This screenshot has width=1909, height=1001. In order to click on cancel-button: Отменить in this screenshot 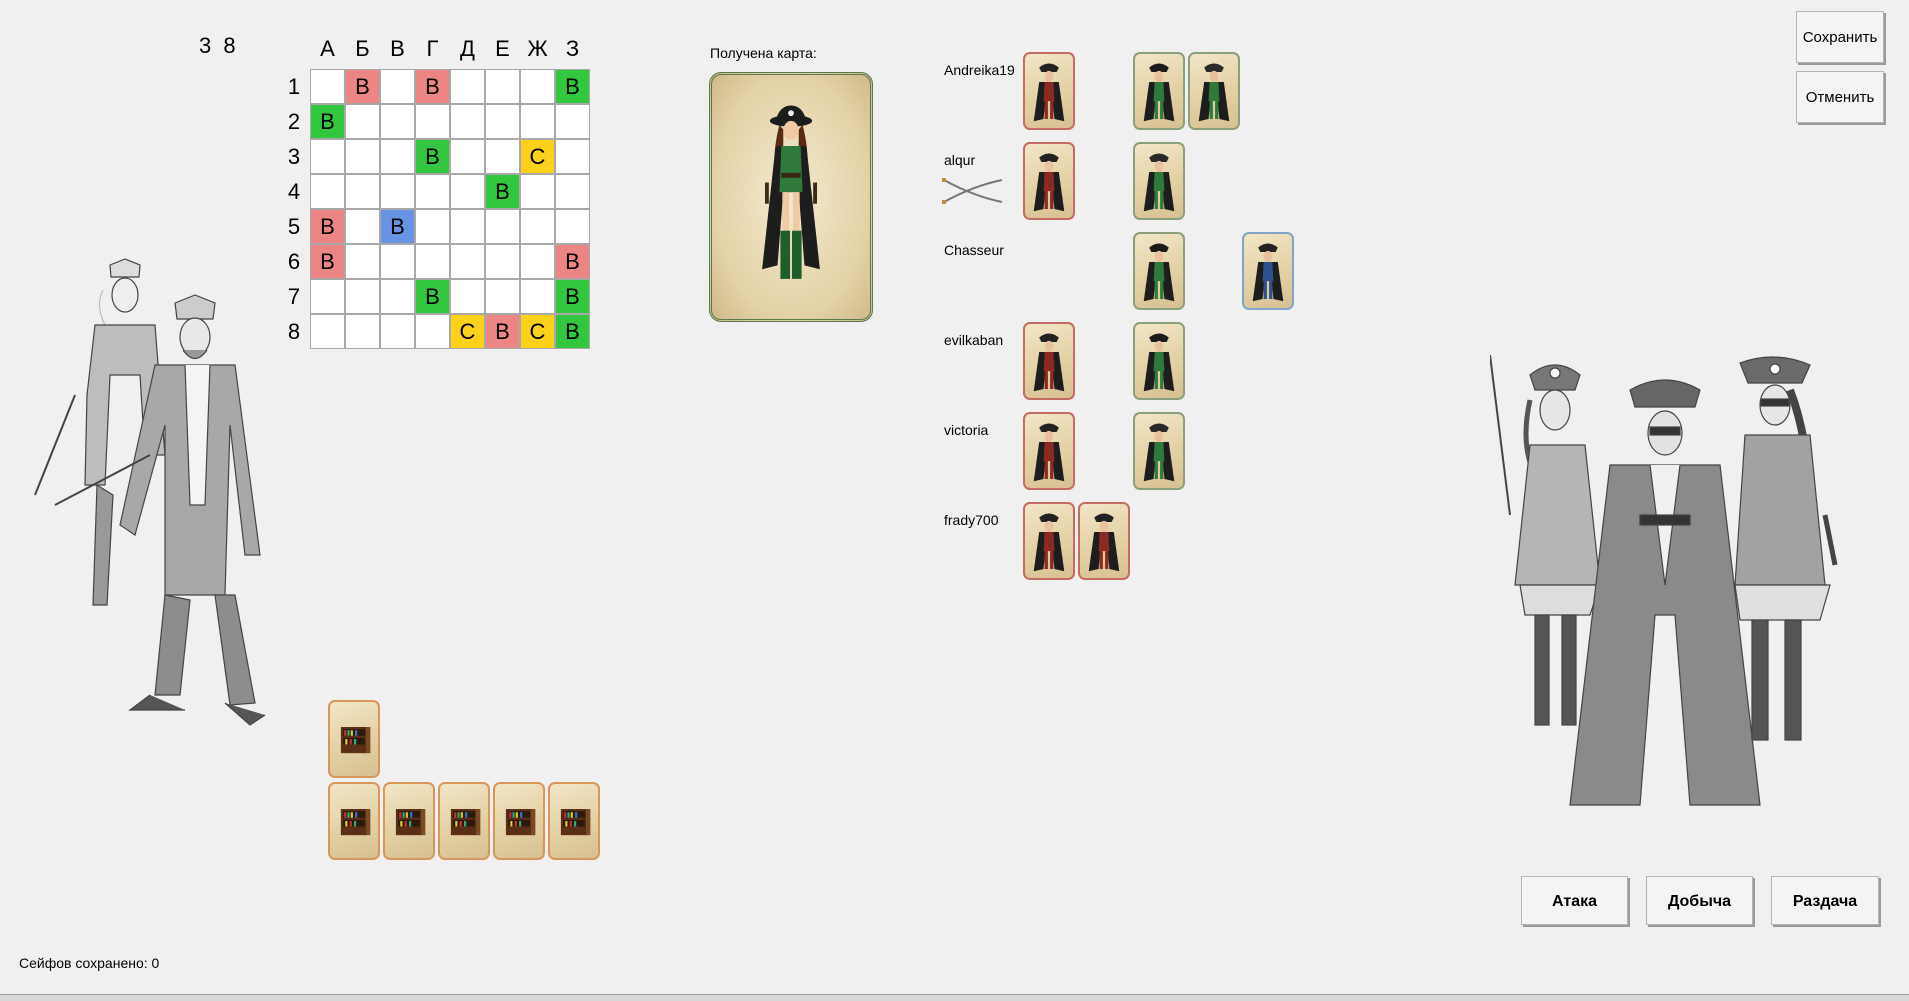, I will do `click(1840, 97)`.